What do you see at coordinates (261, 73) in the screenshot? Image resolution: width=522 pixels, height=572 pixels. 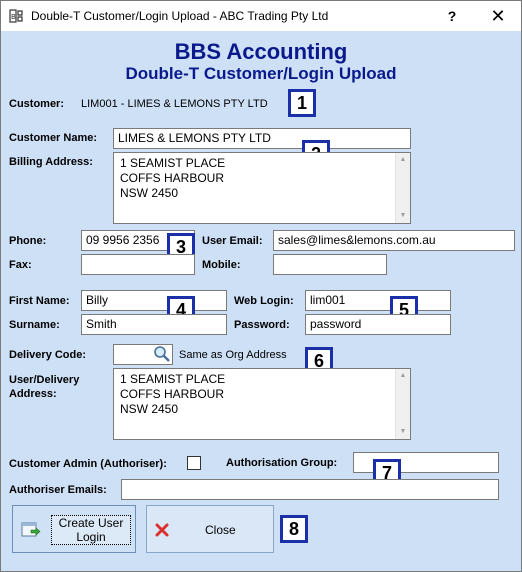 I see `form-heading: Double-T Customer/Login Upload` at bounding box center [261, 73].